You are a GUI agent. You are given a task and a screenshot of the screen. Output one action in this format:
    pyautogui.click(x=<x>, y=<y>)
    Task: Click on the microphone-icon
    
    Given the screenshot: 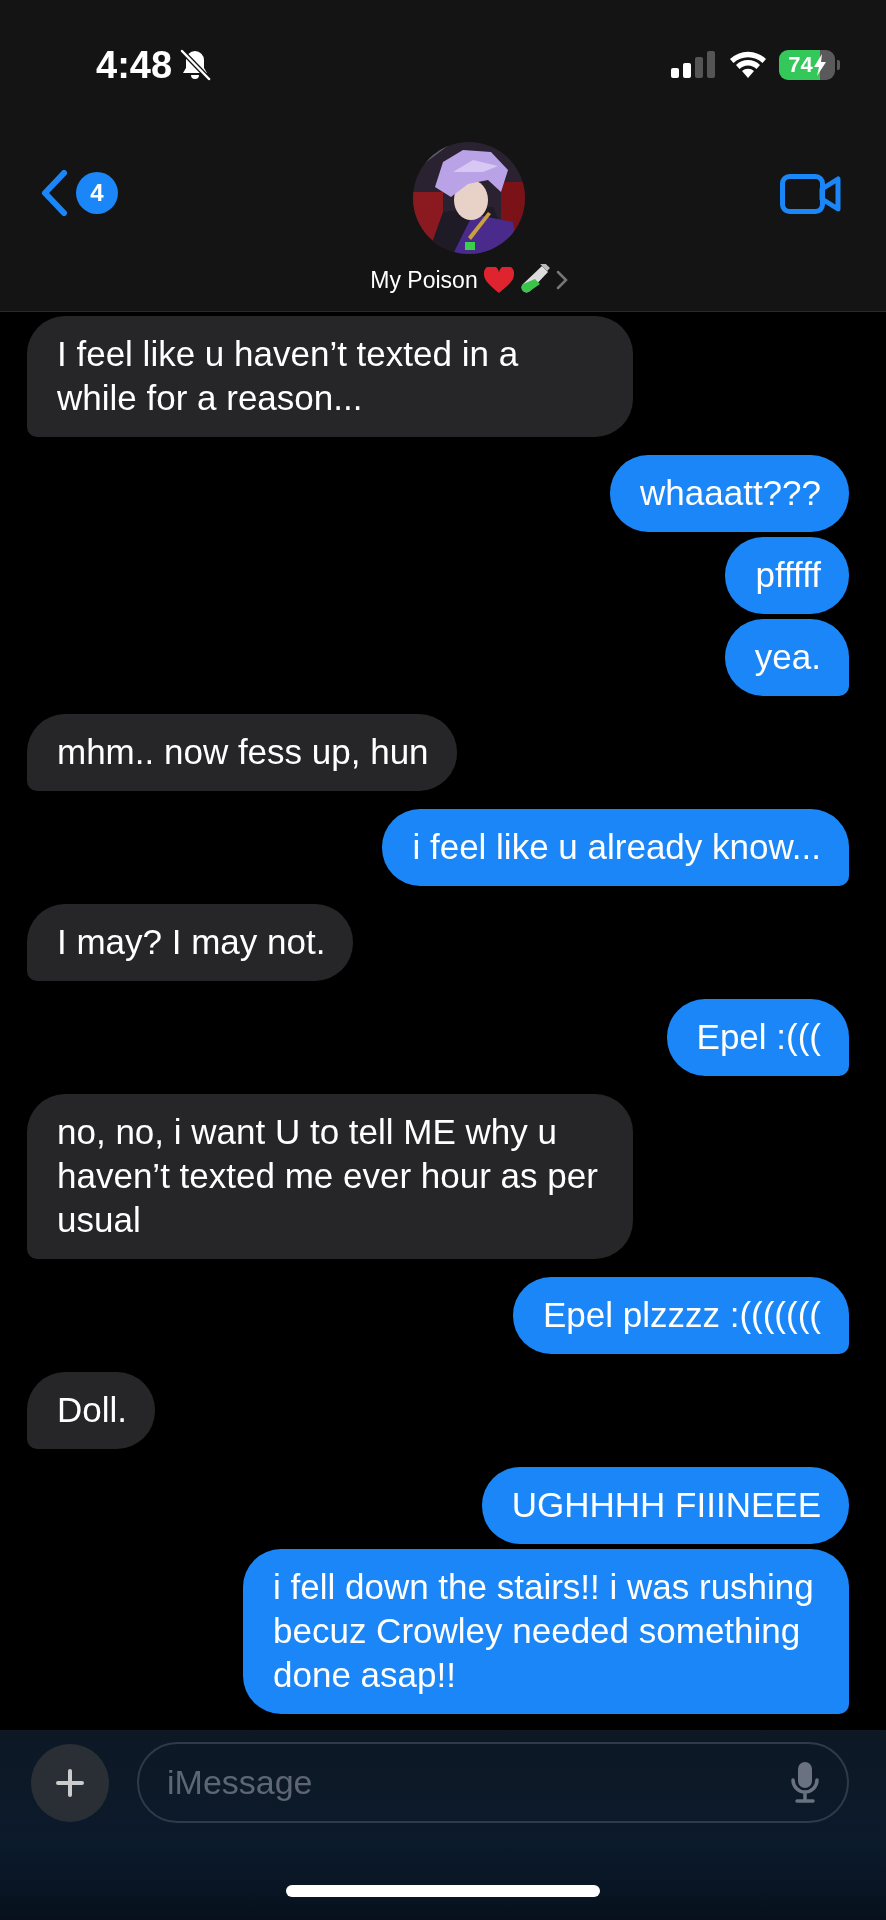 What is the action you would take?
    pyautogui.click(x=805, y=1782)
    